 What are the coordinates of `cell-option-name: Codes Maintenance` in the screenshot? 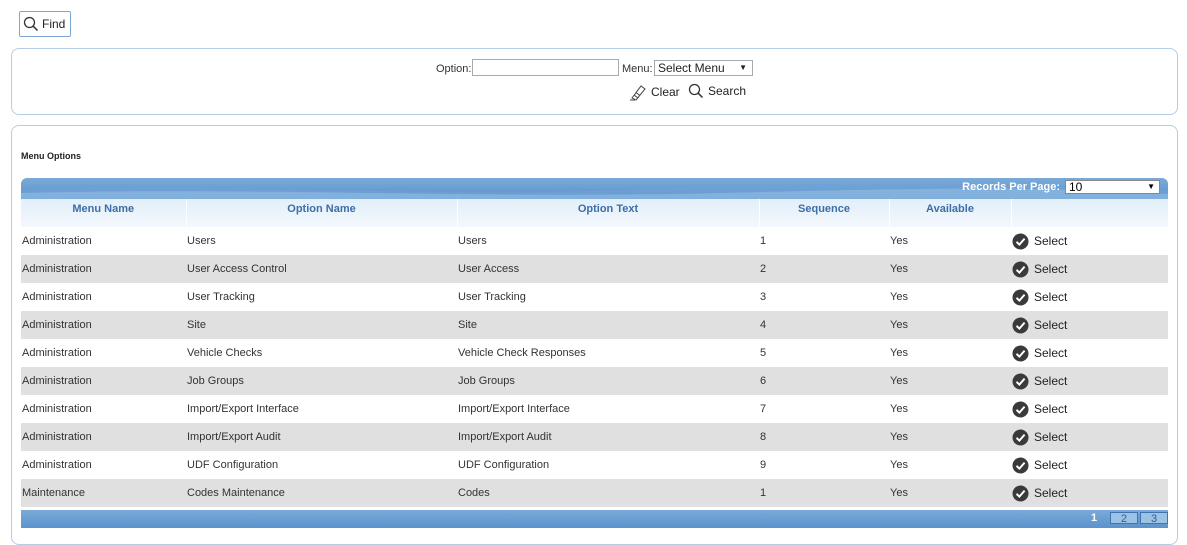 It's located at (321, 493).